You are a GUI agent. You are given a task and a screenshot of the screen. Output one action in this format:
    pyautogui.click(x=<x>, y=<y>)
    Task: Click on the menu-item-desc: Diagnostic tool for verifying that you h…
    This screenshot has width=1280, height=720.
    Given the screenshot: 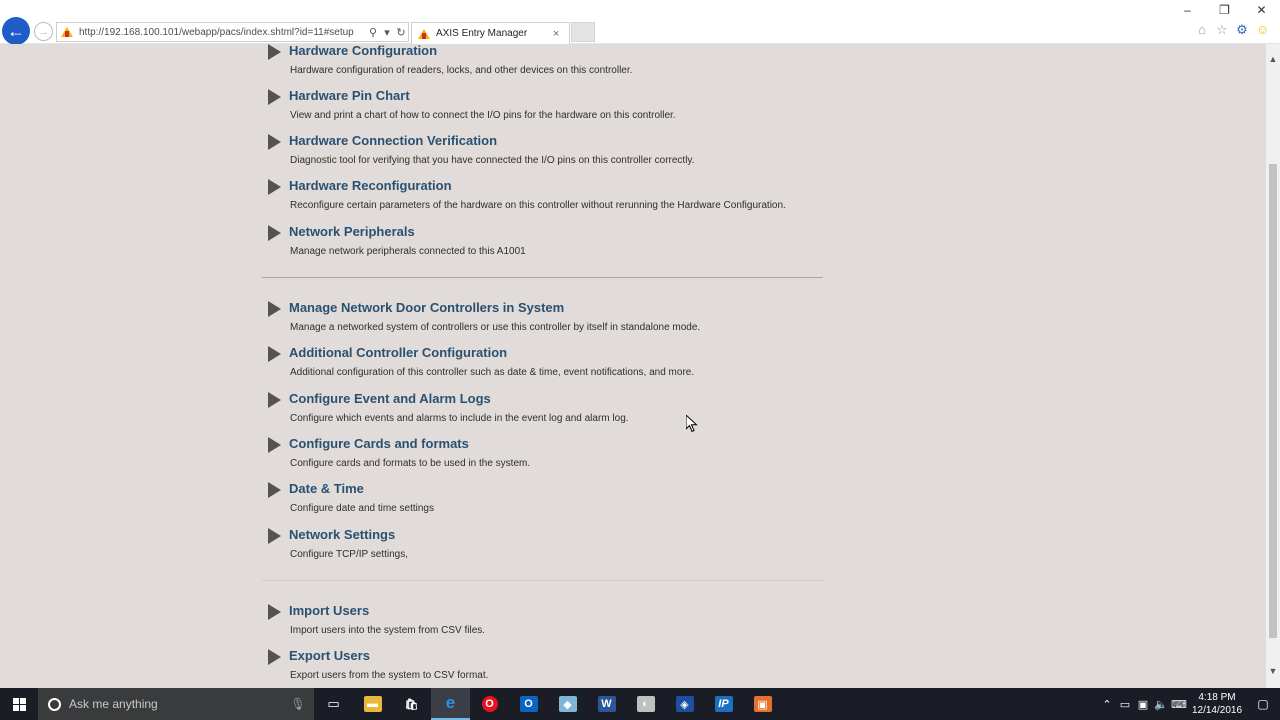 What is the action you would take?
    pyautogui.click(x=492, y=160)
    